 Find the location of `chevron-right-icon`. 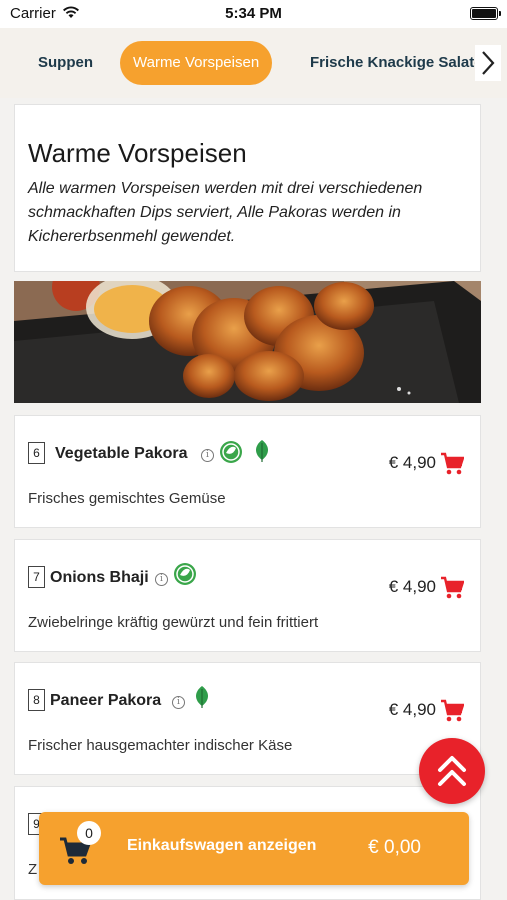

chevron-right-icon is located at coordinates (488, 63).